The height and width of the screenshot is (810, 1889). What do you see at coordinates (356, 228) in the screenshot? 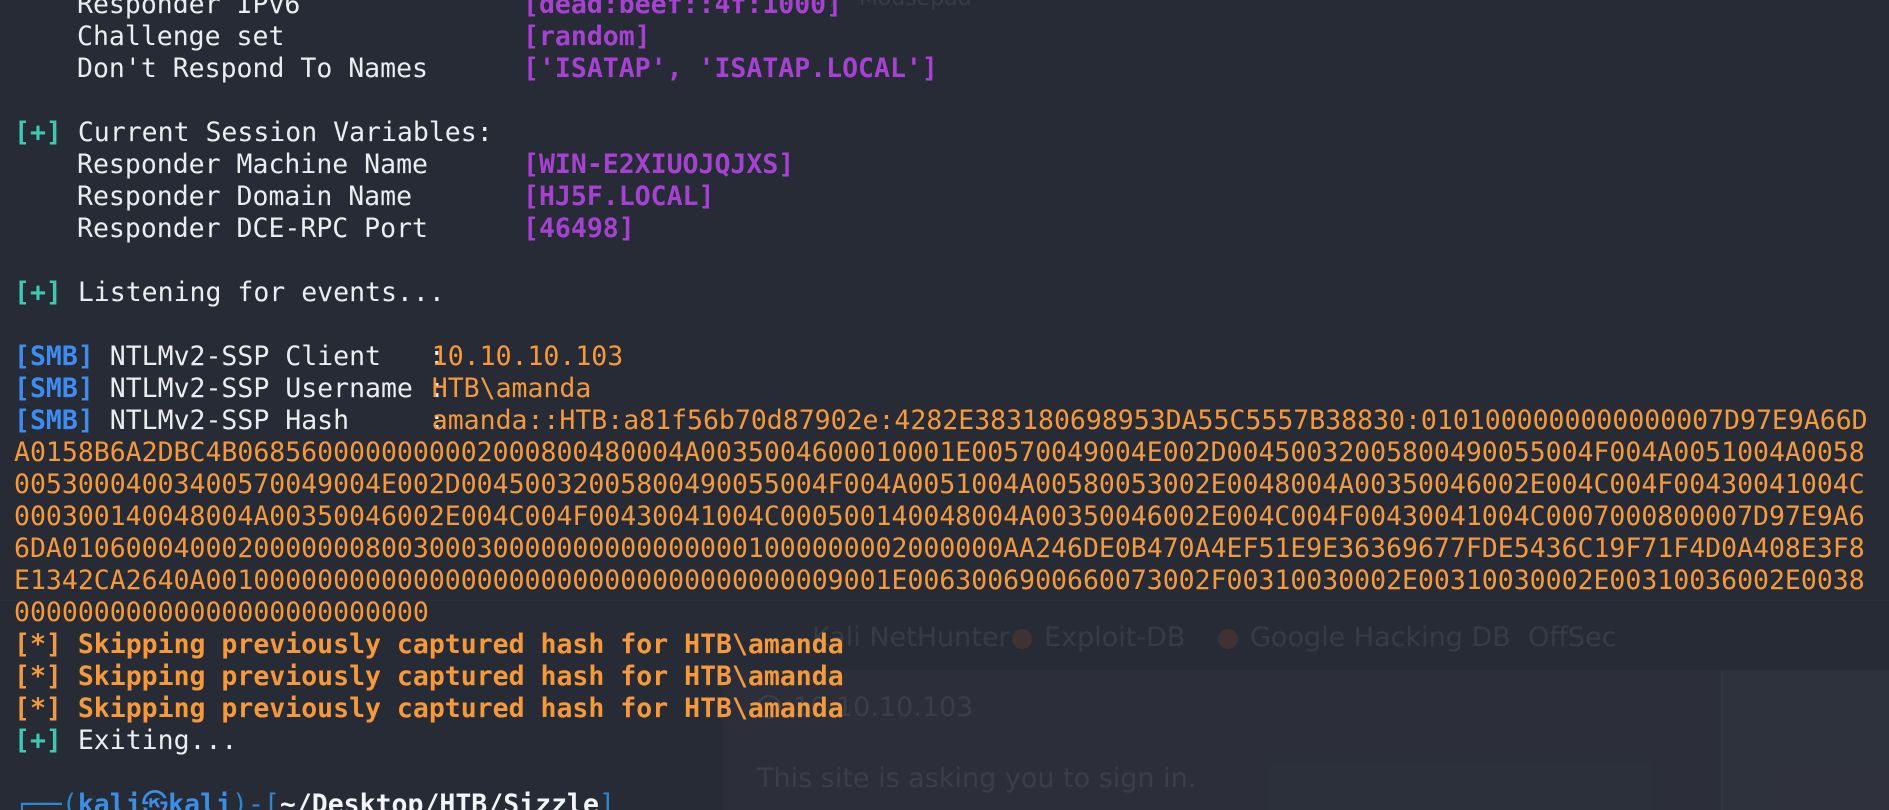
I see `session-row-port: Responder DCE-RPC Port [46498]` at bounding box center [356, 228].